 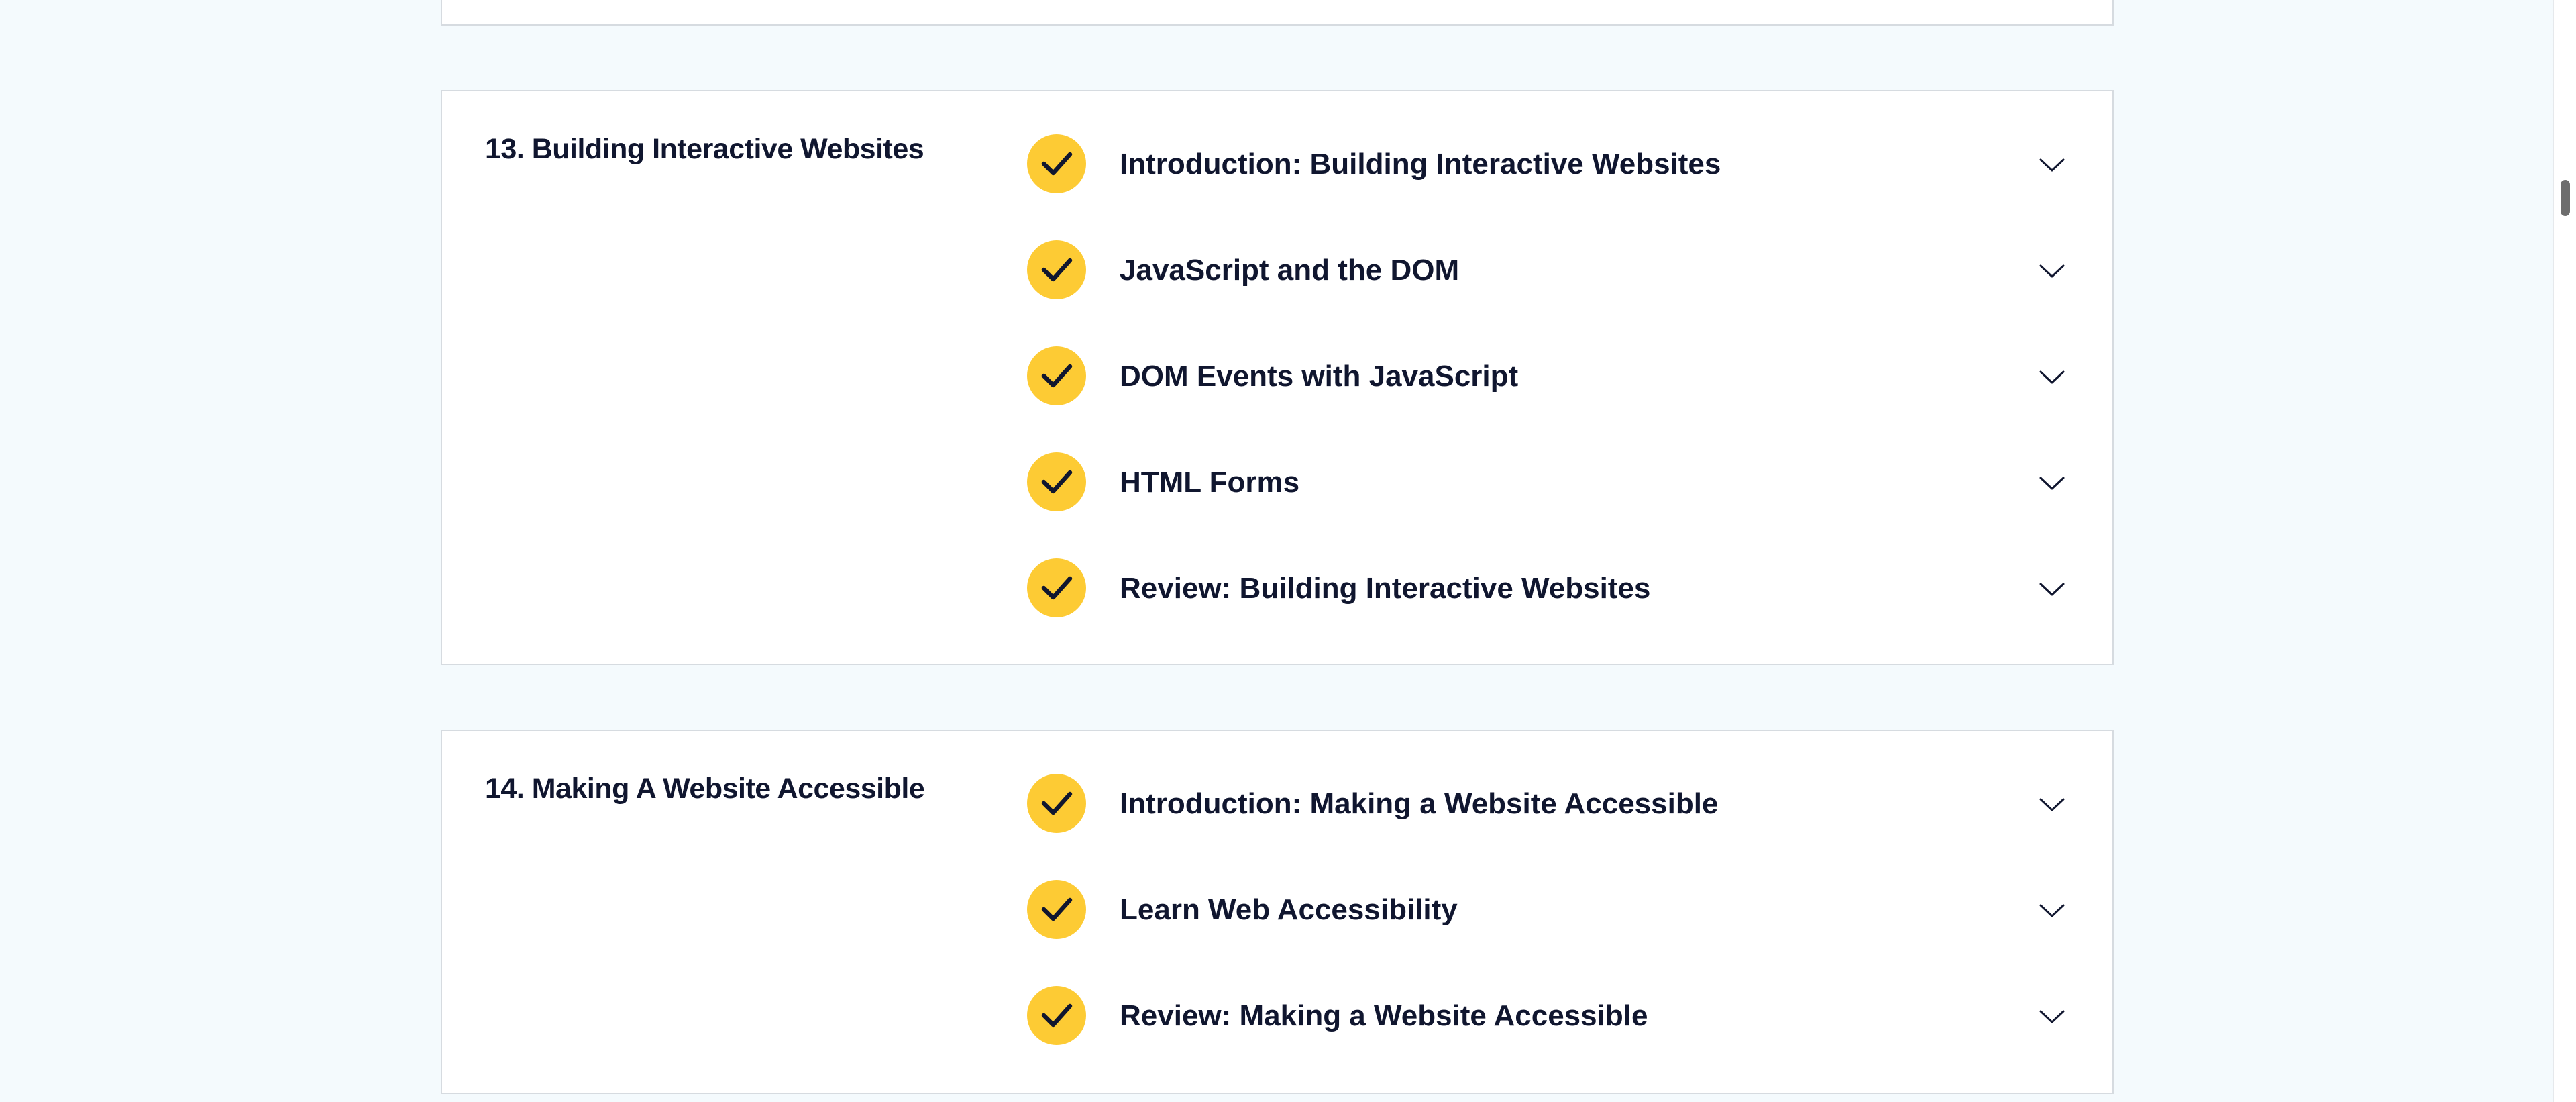 What do you see at coordinates (1319, 376) in the screenshot?
I see `lesson-label: DOM Events with JavaScript` at bounding box center [1319, 376].